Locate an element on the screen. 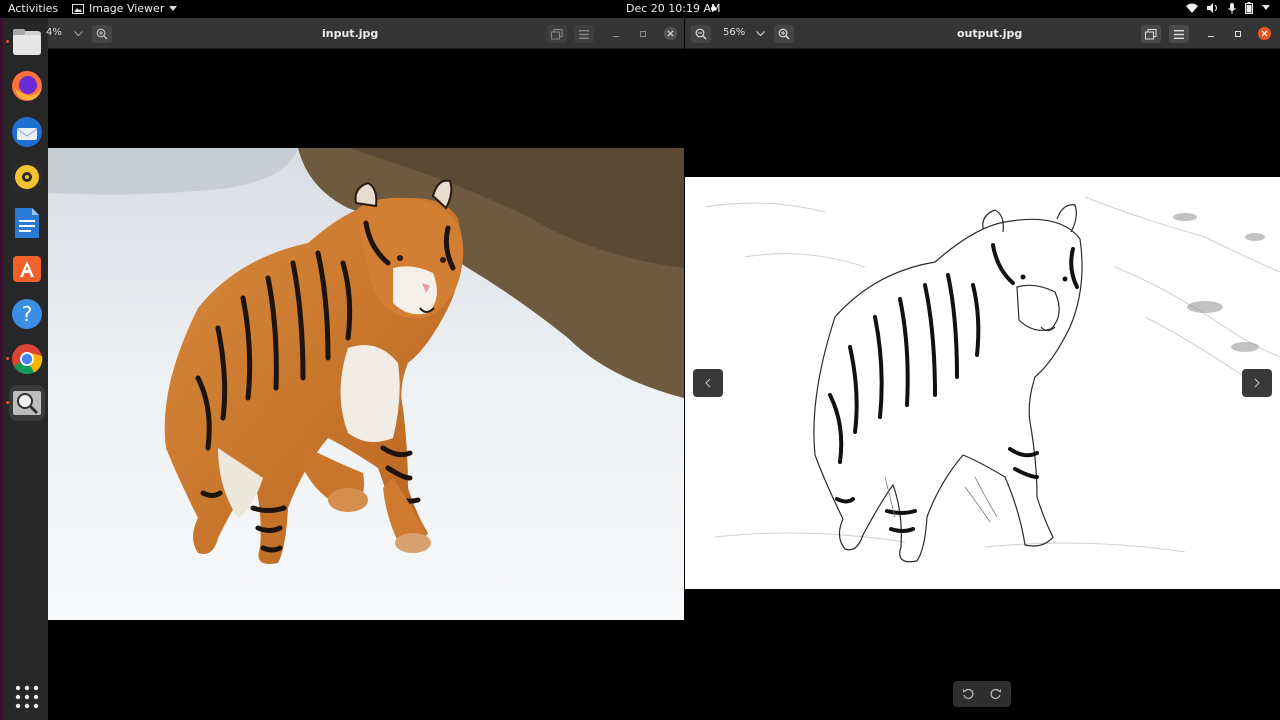  app-menu: Image Viewer is located at coordinates (125, 8).